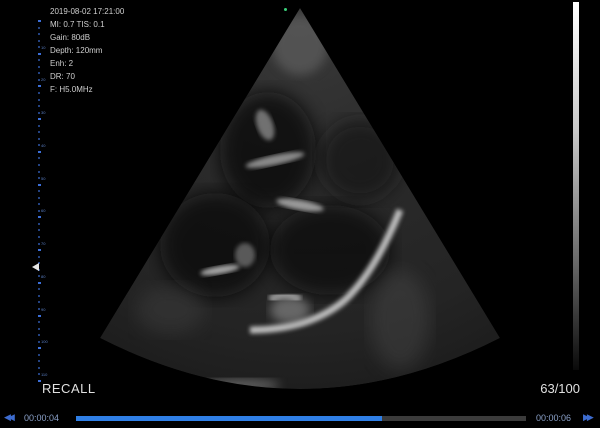 Image resolution: width=600 pixels, height=428 pixels. I want to click on datetime-text: 2019-08-02 17:21:00, so click(87, 11).